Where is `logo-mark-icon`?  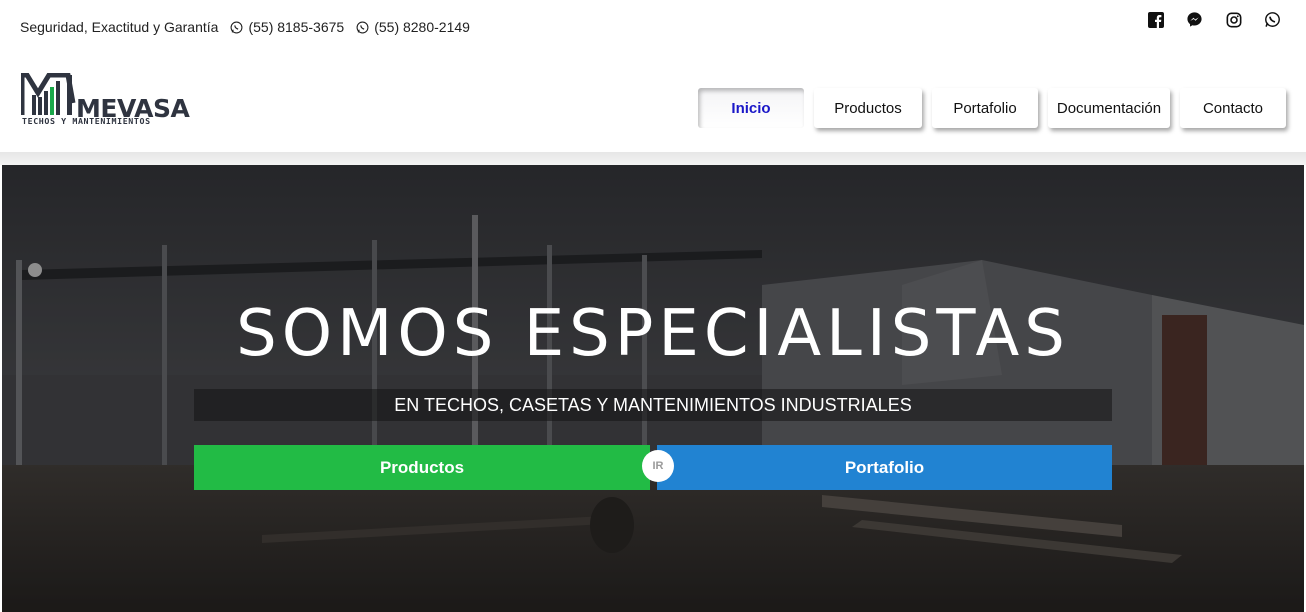
logo-mark-icon is located at coordinates (48, 94).